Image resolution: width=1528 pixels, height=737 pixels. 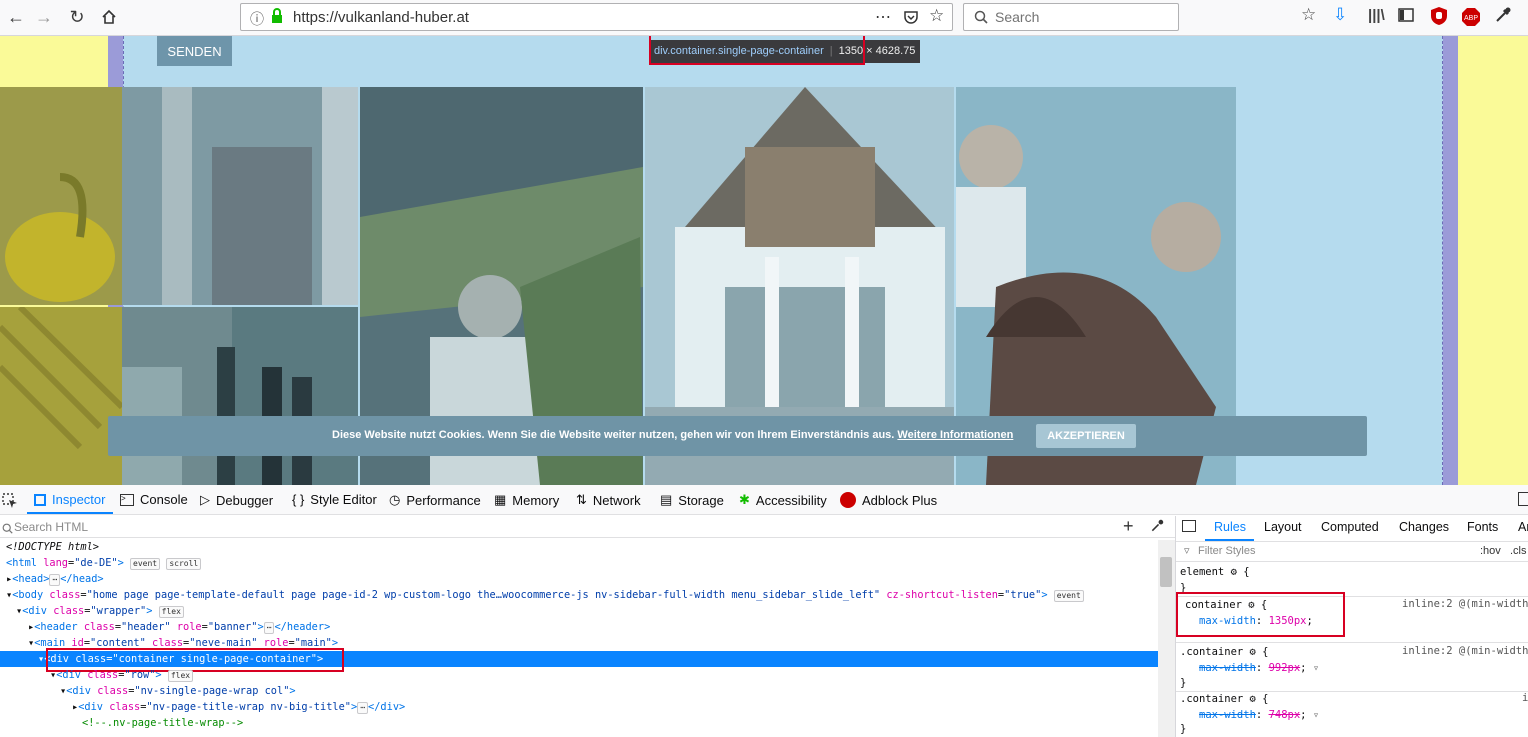 I want to click on markup-scrollbar-thumb, so click(x=1166, y=572).